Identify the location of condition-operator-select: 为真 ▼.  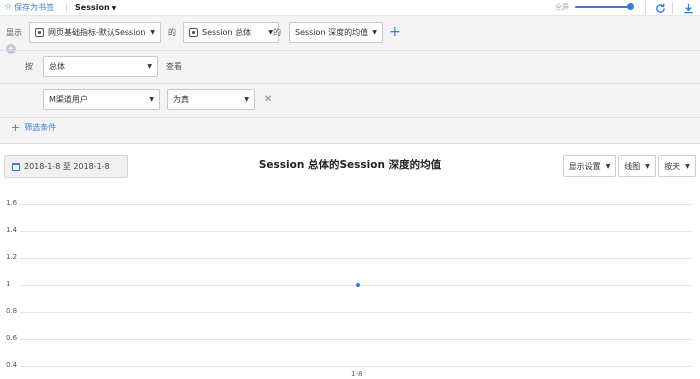
(211, 99).